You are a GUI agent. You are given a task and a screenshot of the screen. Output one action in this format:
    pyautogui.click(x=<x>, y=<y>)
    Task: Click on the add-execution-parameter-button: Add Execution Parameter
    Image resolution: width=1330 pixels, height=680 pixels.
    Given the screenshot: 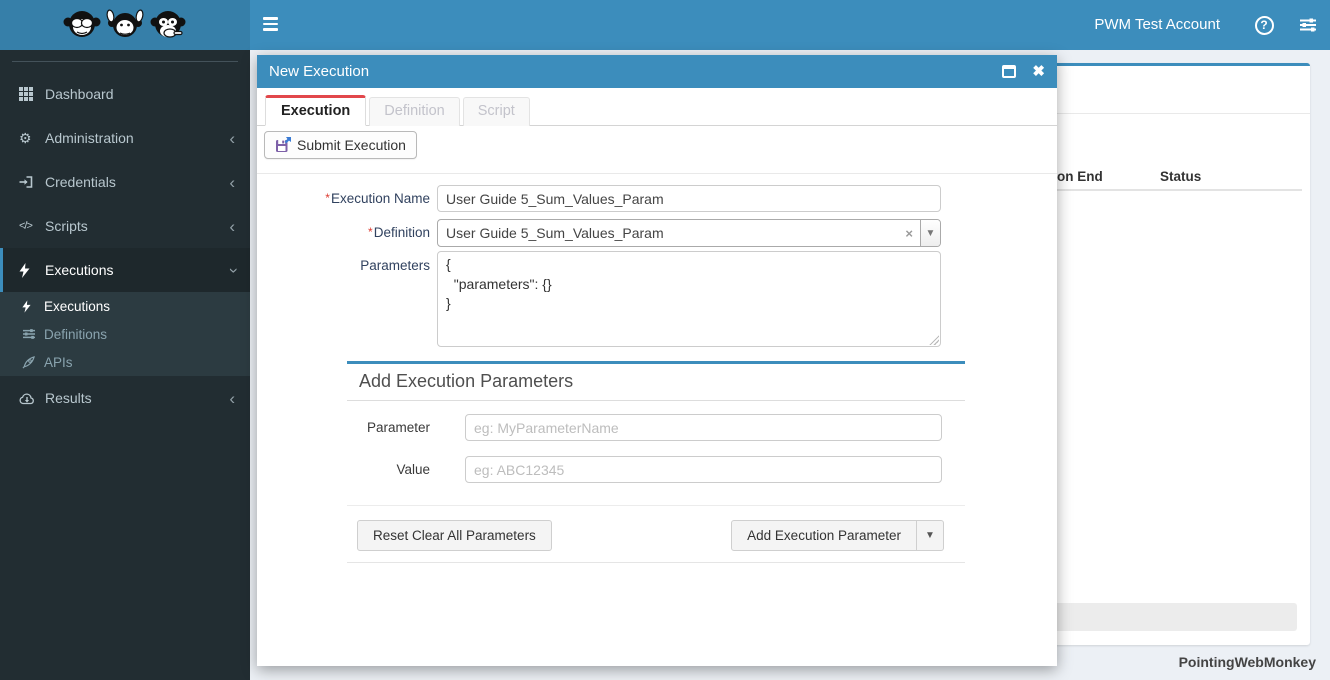 What is the action you would take?
    pyautogui.click(x=824, y=535)
    